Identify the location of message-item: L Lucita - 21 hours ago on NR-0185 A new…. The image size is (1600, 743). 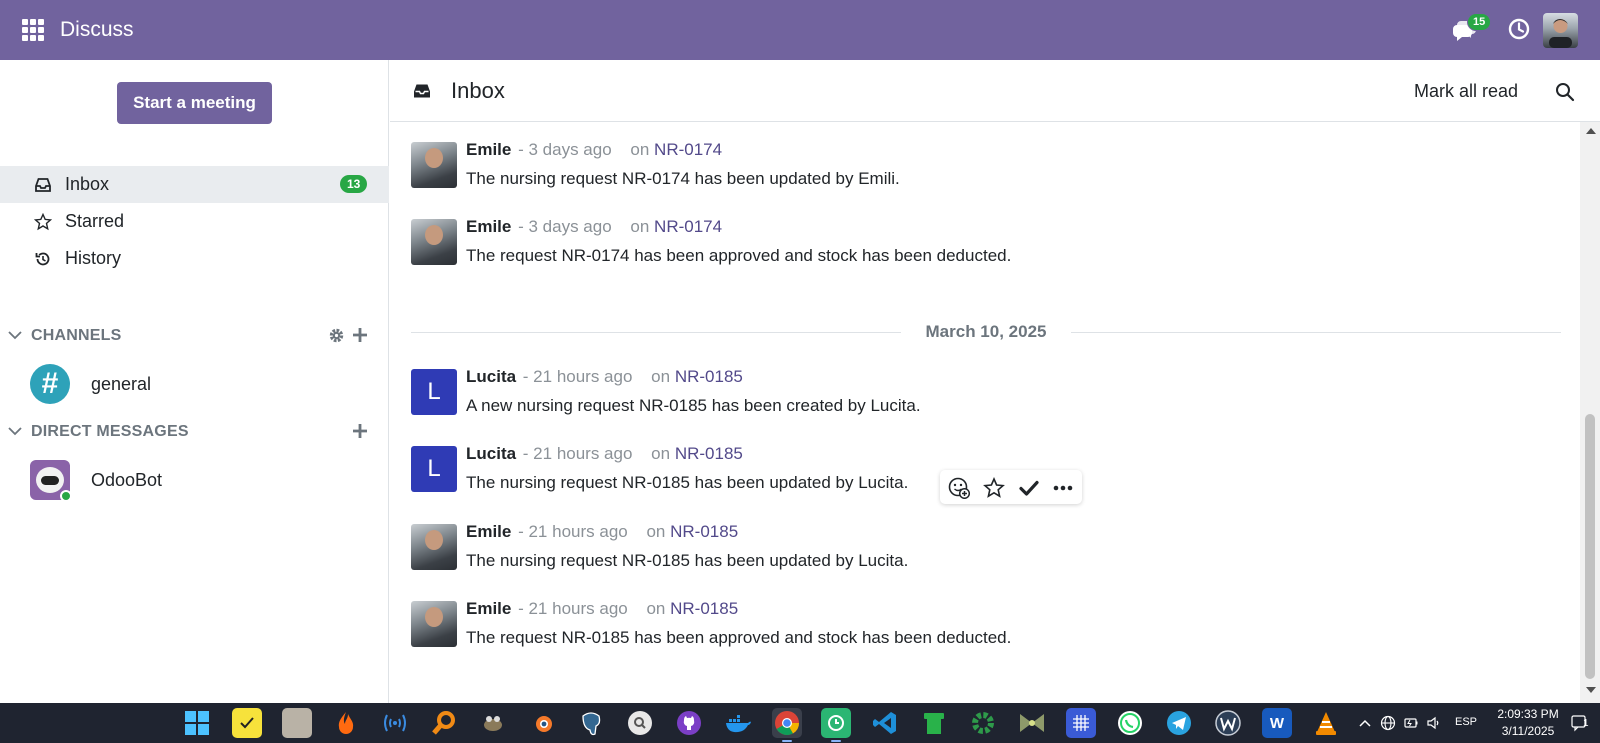
(986, 399).